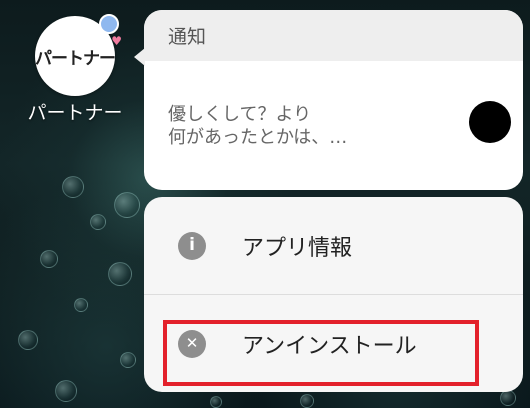  What do you see at coordinates (490, 122) in the screenshot?
I see `notification-avatar` at bounding box center [490, 122].